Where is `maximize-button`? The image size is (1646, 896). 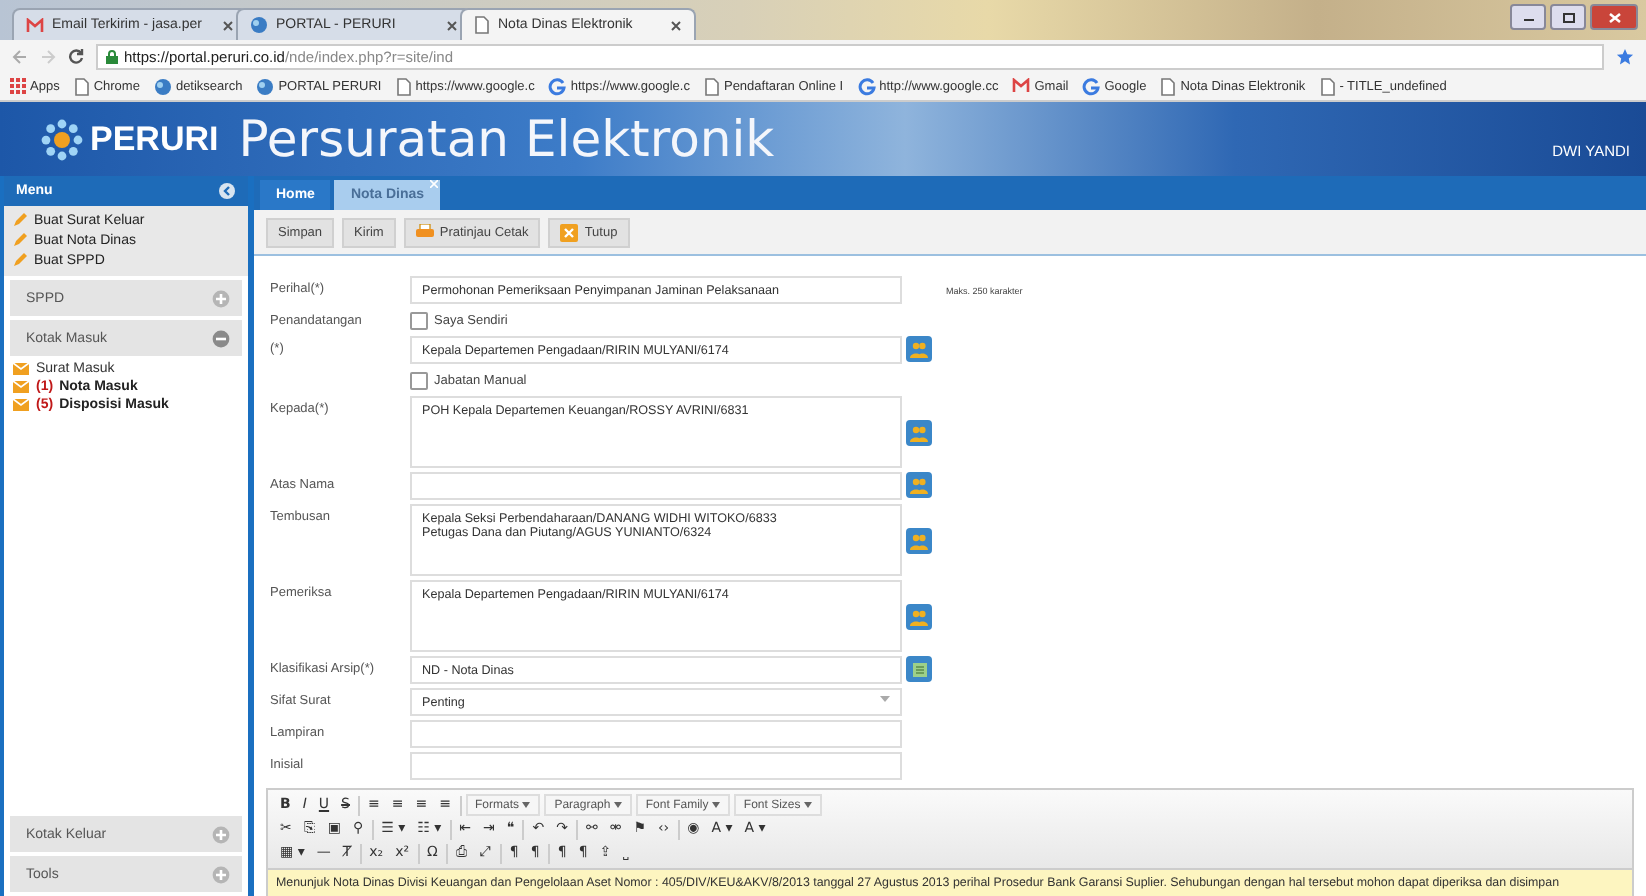
maximize-button is located at coordinates (1568, 17).